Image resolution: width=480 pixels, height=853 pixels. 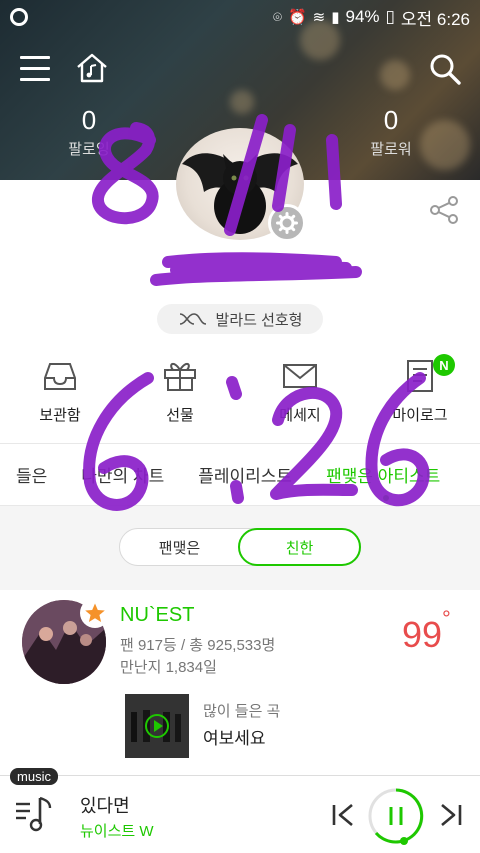 I want to click on favorite-badge, so click(x=95, y=613).